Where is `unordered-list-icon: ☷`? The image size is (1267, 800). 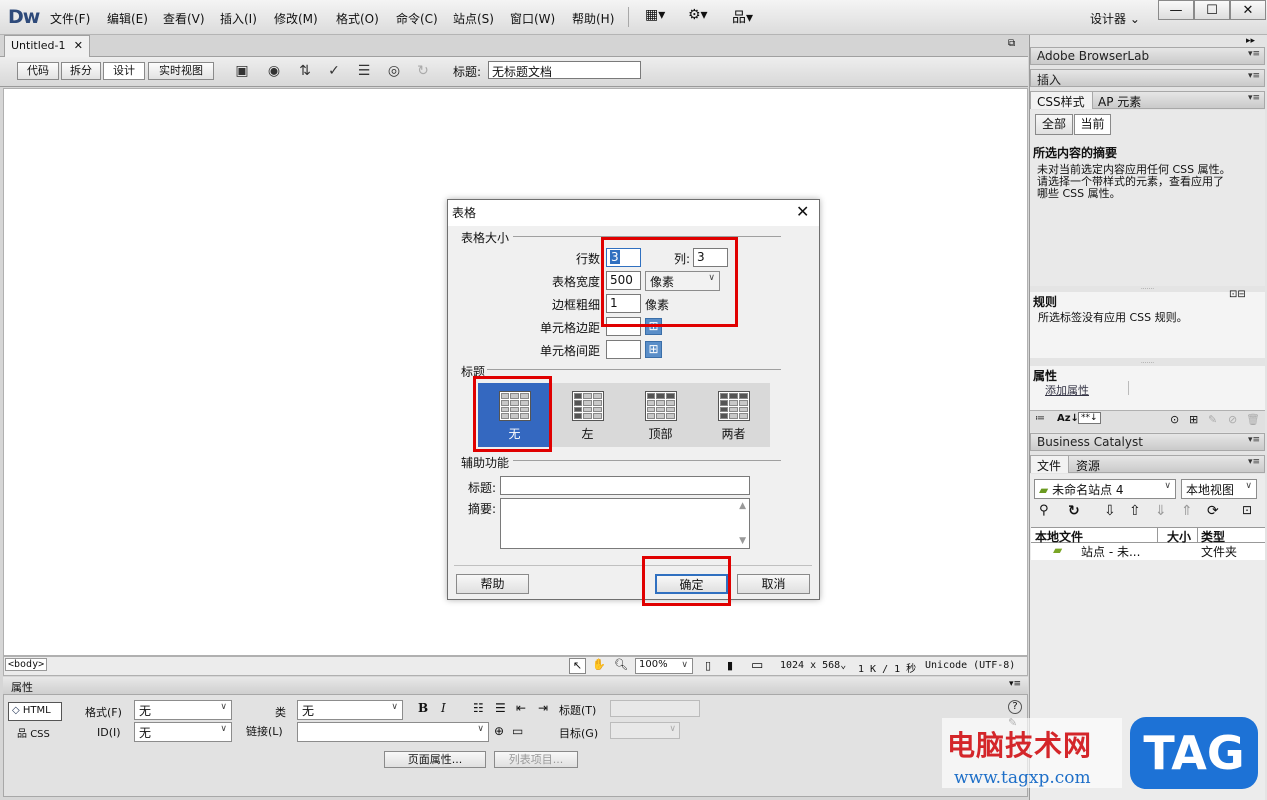 unordered-list-icon: ☷ is located at coordinates (478, 708).